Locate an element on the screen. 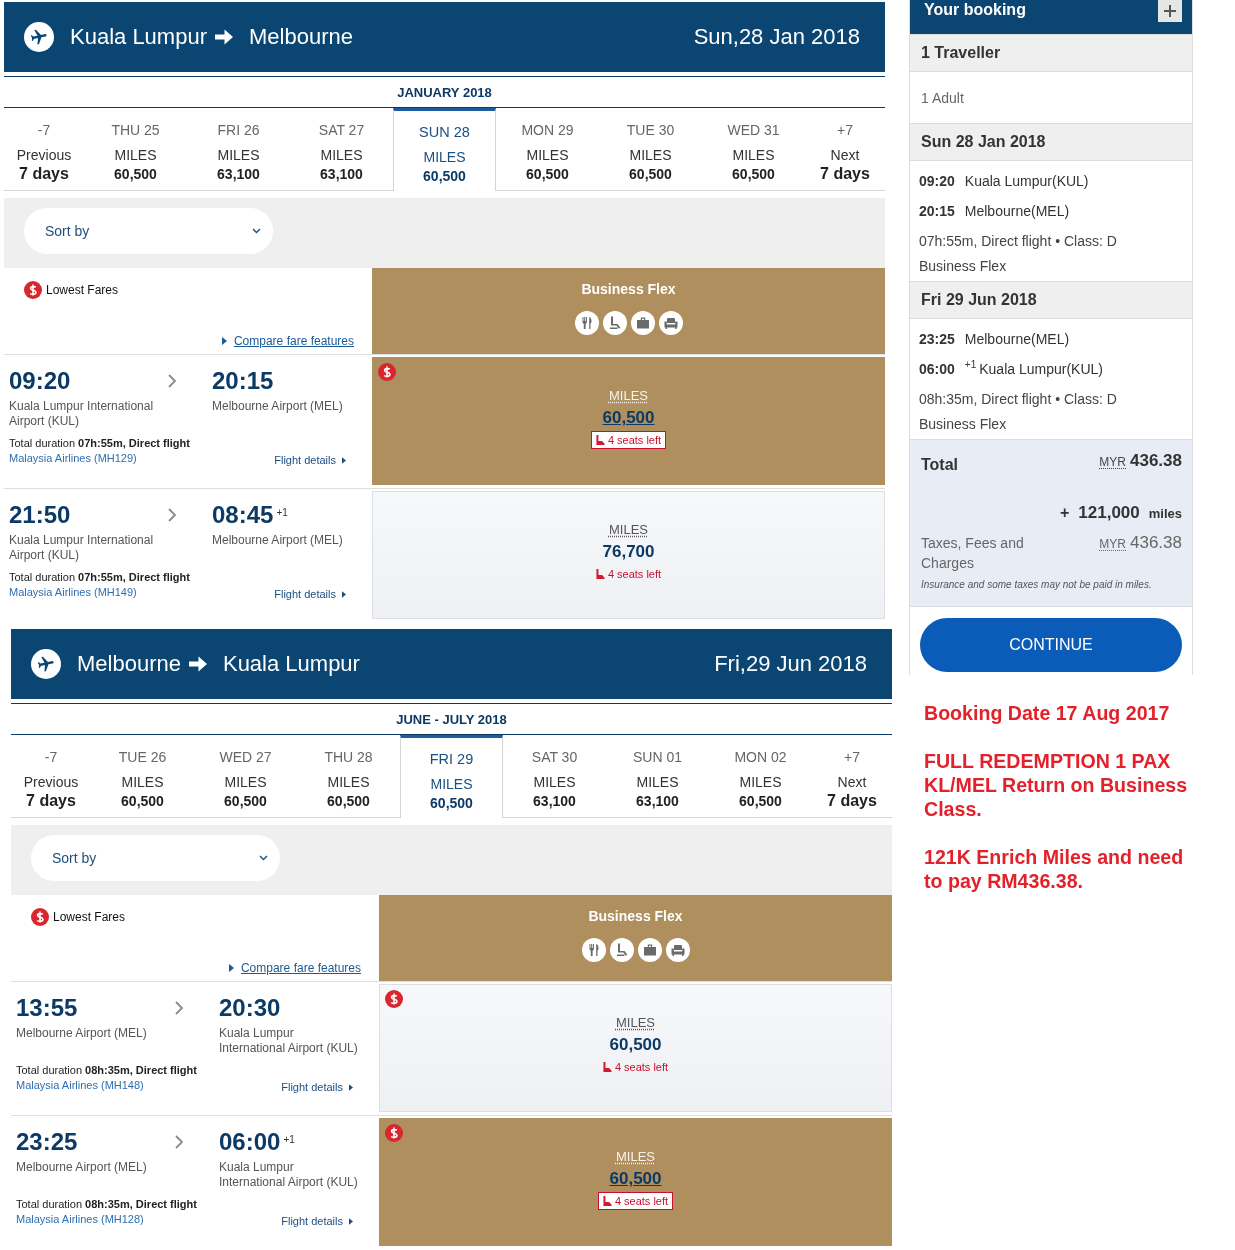 This screenshot has width=1235, height=1250. destination-city: Kuala Lumpur is located at coordinates (291, 664).